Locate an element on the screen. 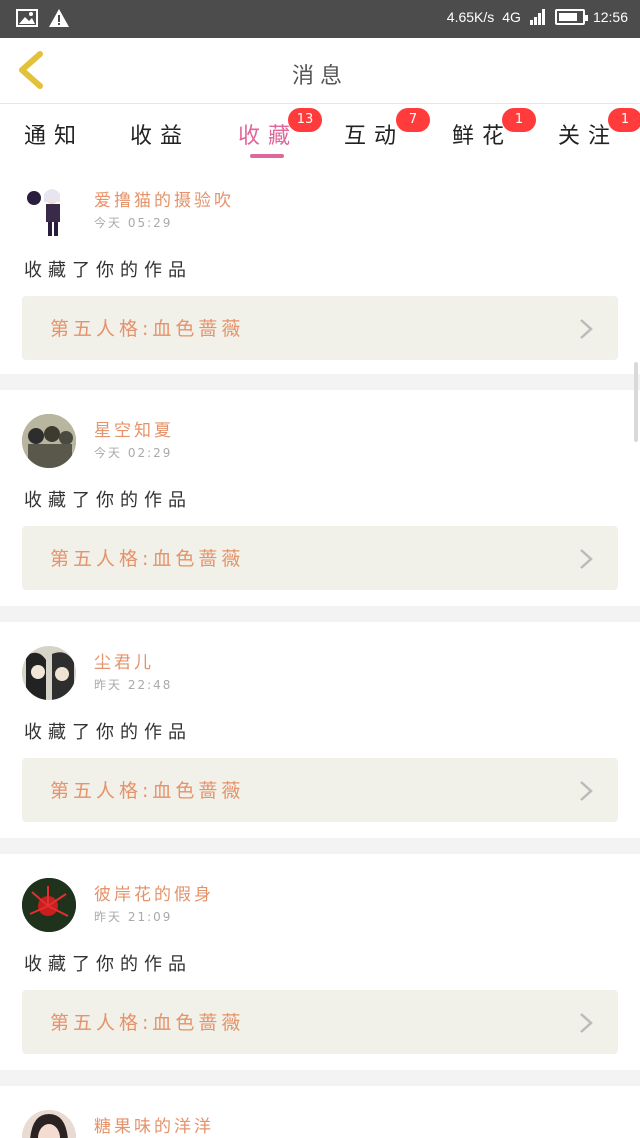 Image resolution: width=640 pixels, height=1138 pixels. tab-label: 鲜花 is located at coordinates (481, 136).